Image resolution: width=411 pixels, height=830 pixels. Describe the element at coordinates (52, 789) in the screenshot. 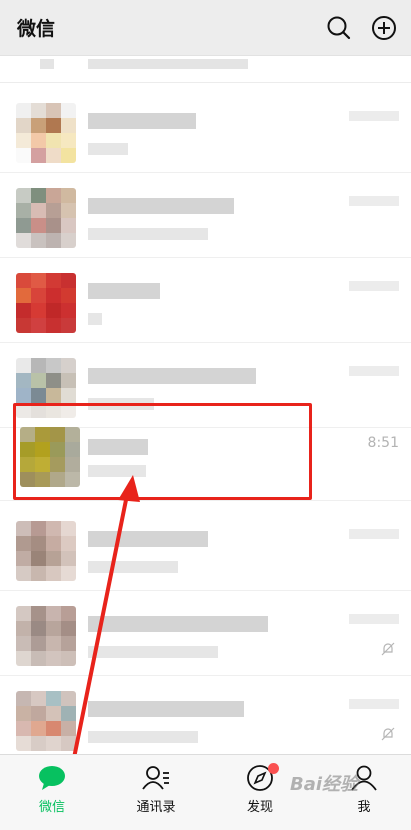

I see `tab-chats: 微信` at that location.